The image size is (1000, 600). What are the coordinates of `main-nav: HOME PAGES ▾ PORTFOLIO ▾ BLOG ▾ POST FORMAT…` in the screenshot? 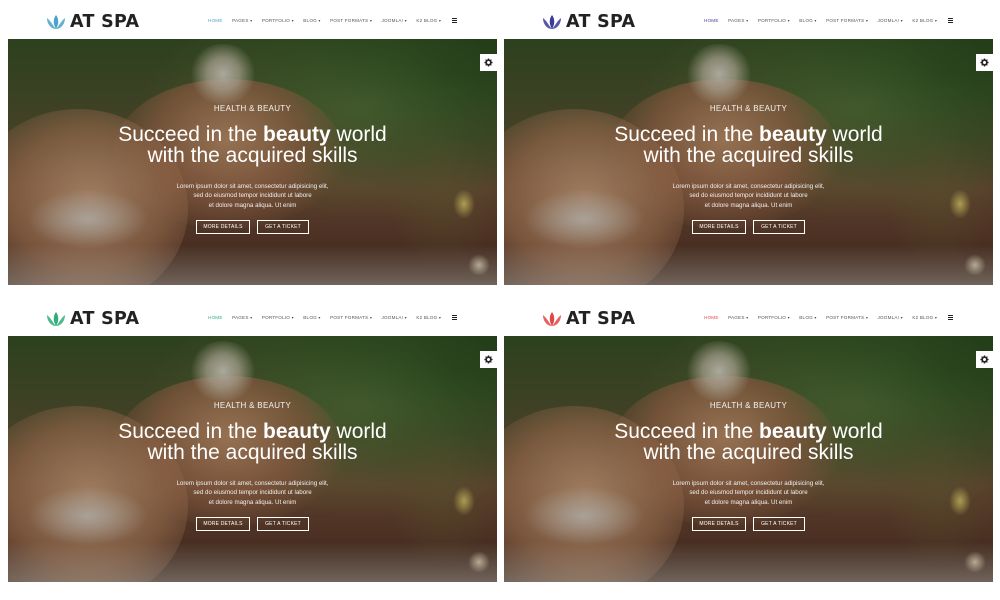 It's located at (332, 317).